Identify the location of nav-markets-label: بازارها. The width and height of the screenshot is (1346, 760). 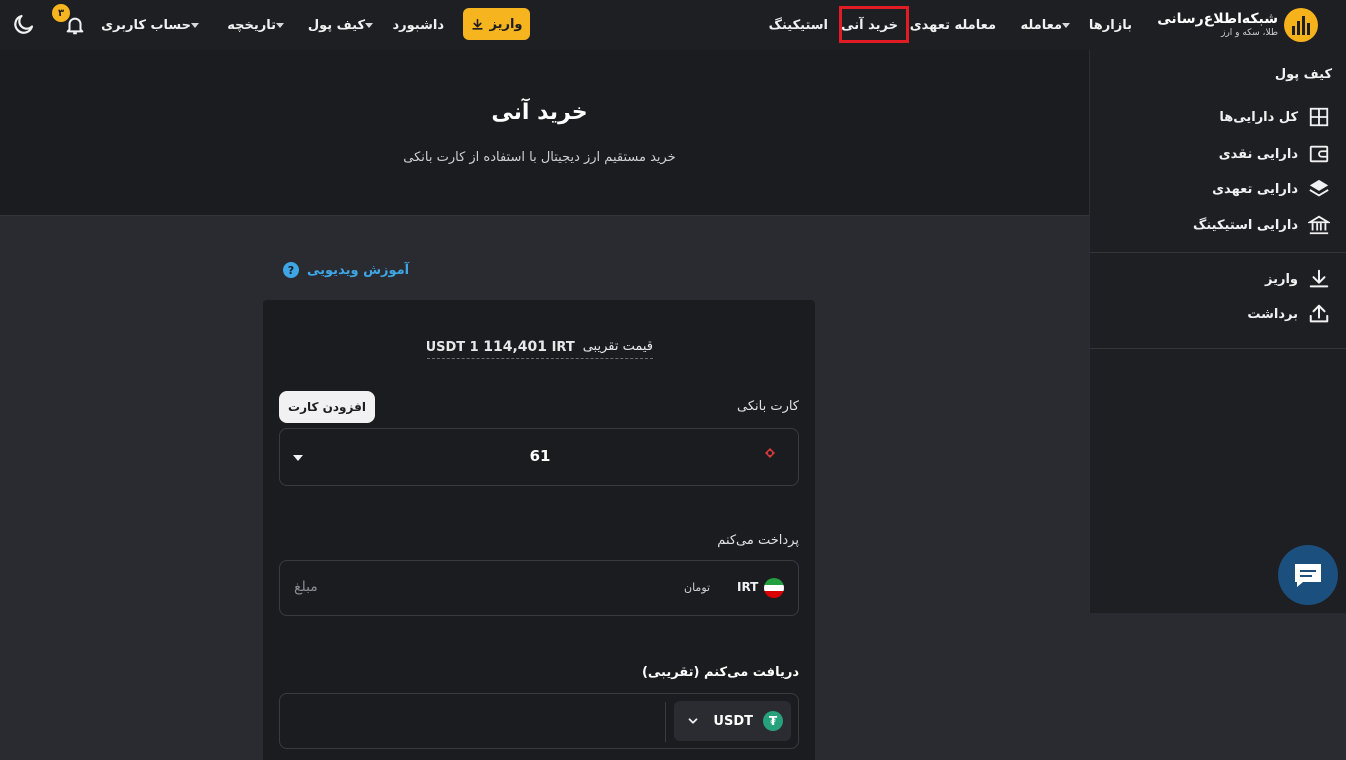
(1110, 25).